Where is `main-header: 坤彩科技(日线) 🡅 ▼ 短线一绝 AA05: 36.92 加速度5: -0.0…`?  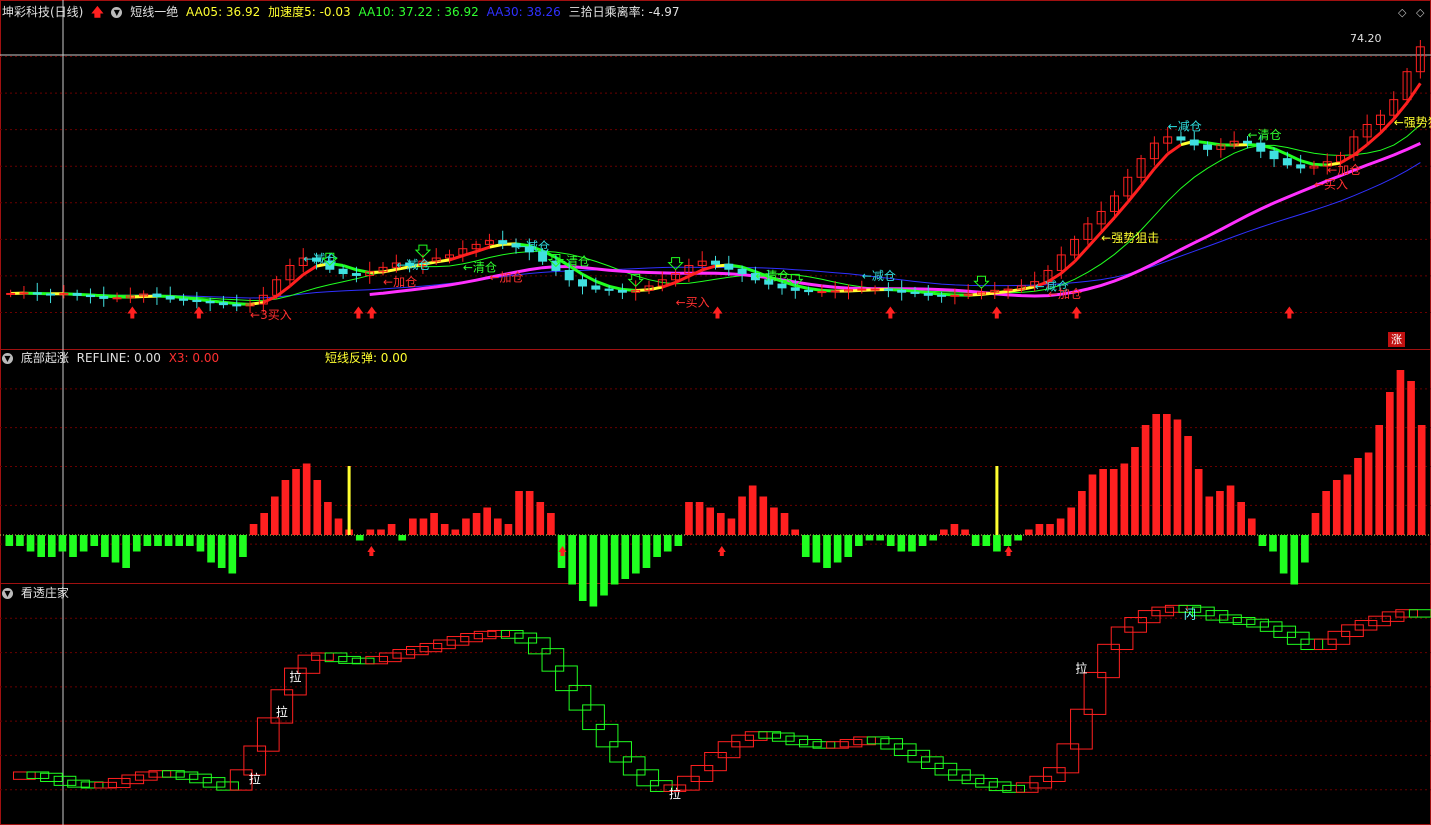
main-header: 坤彩科技(日线) 🡅 ▼ 短线一绝 AA05: 36.92 加速度5: -0.0… is located at coordinates (343, 12).